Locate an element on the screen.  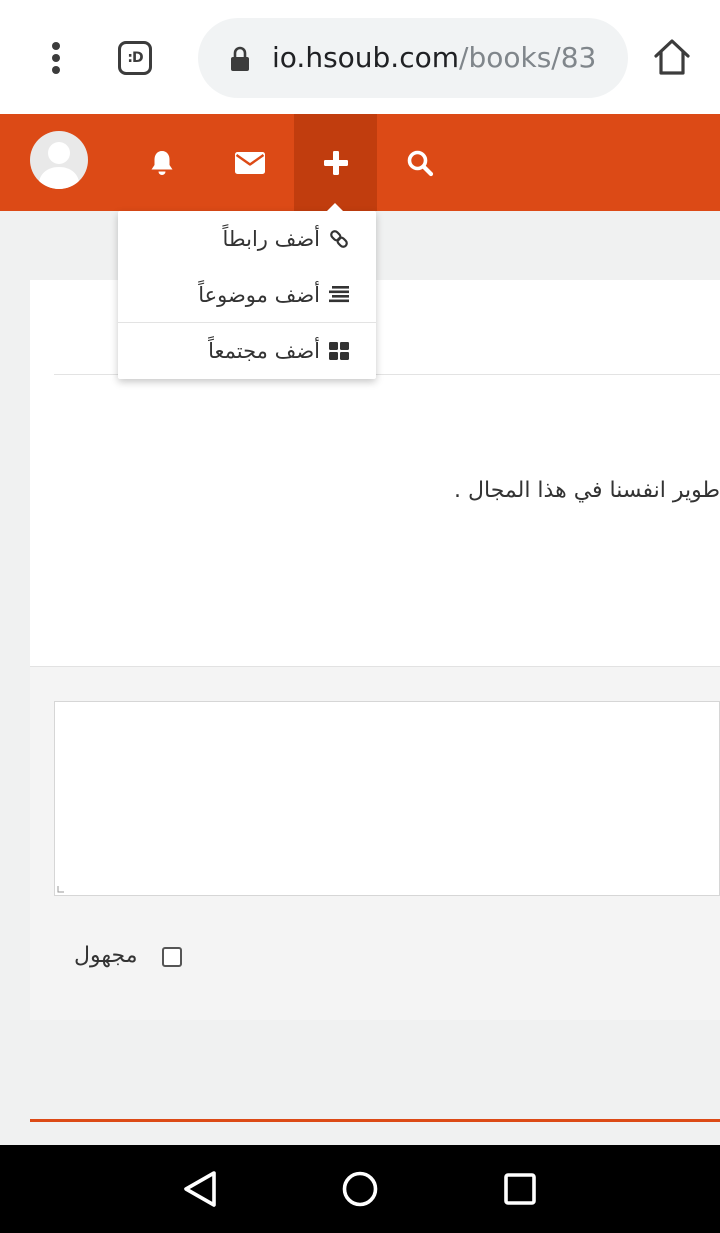
url-host: io.hsoub.com is located at coordinates (366, 57).